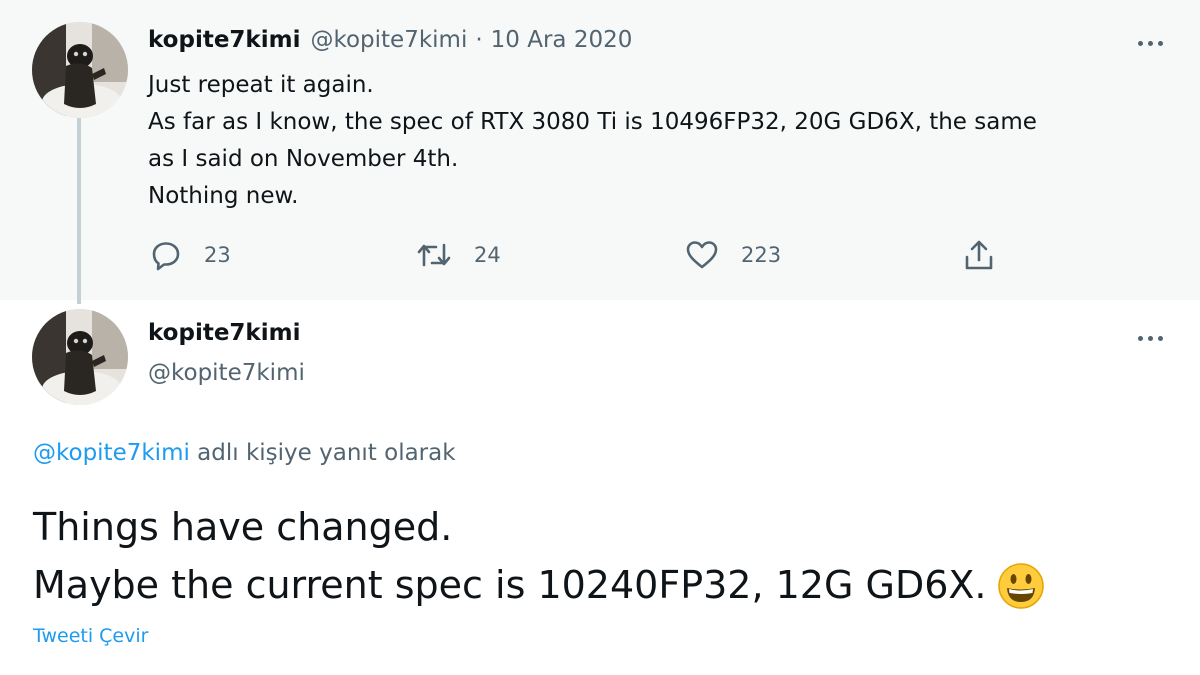 This screenshot has height=675, width=1200. Describe the element at coordinates (190, 255) in the screenshot. I see `reply-button: 23` at that location.